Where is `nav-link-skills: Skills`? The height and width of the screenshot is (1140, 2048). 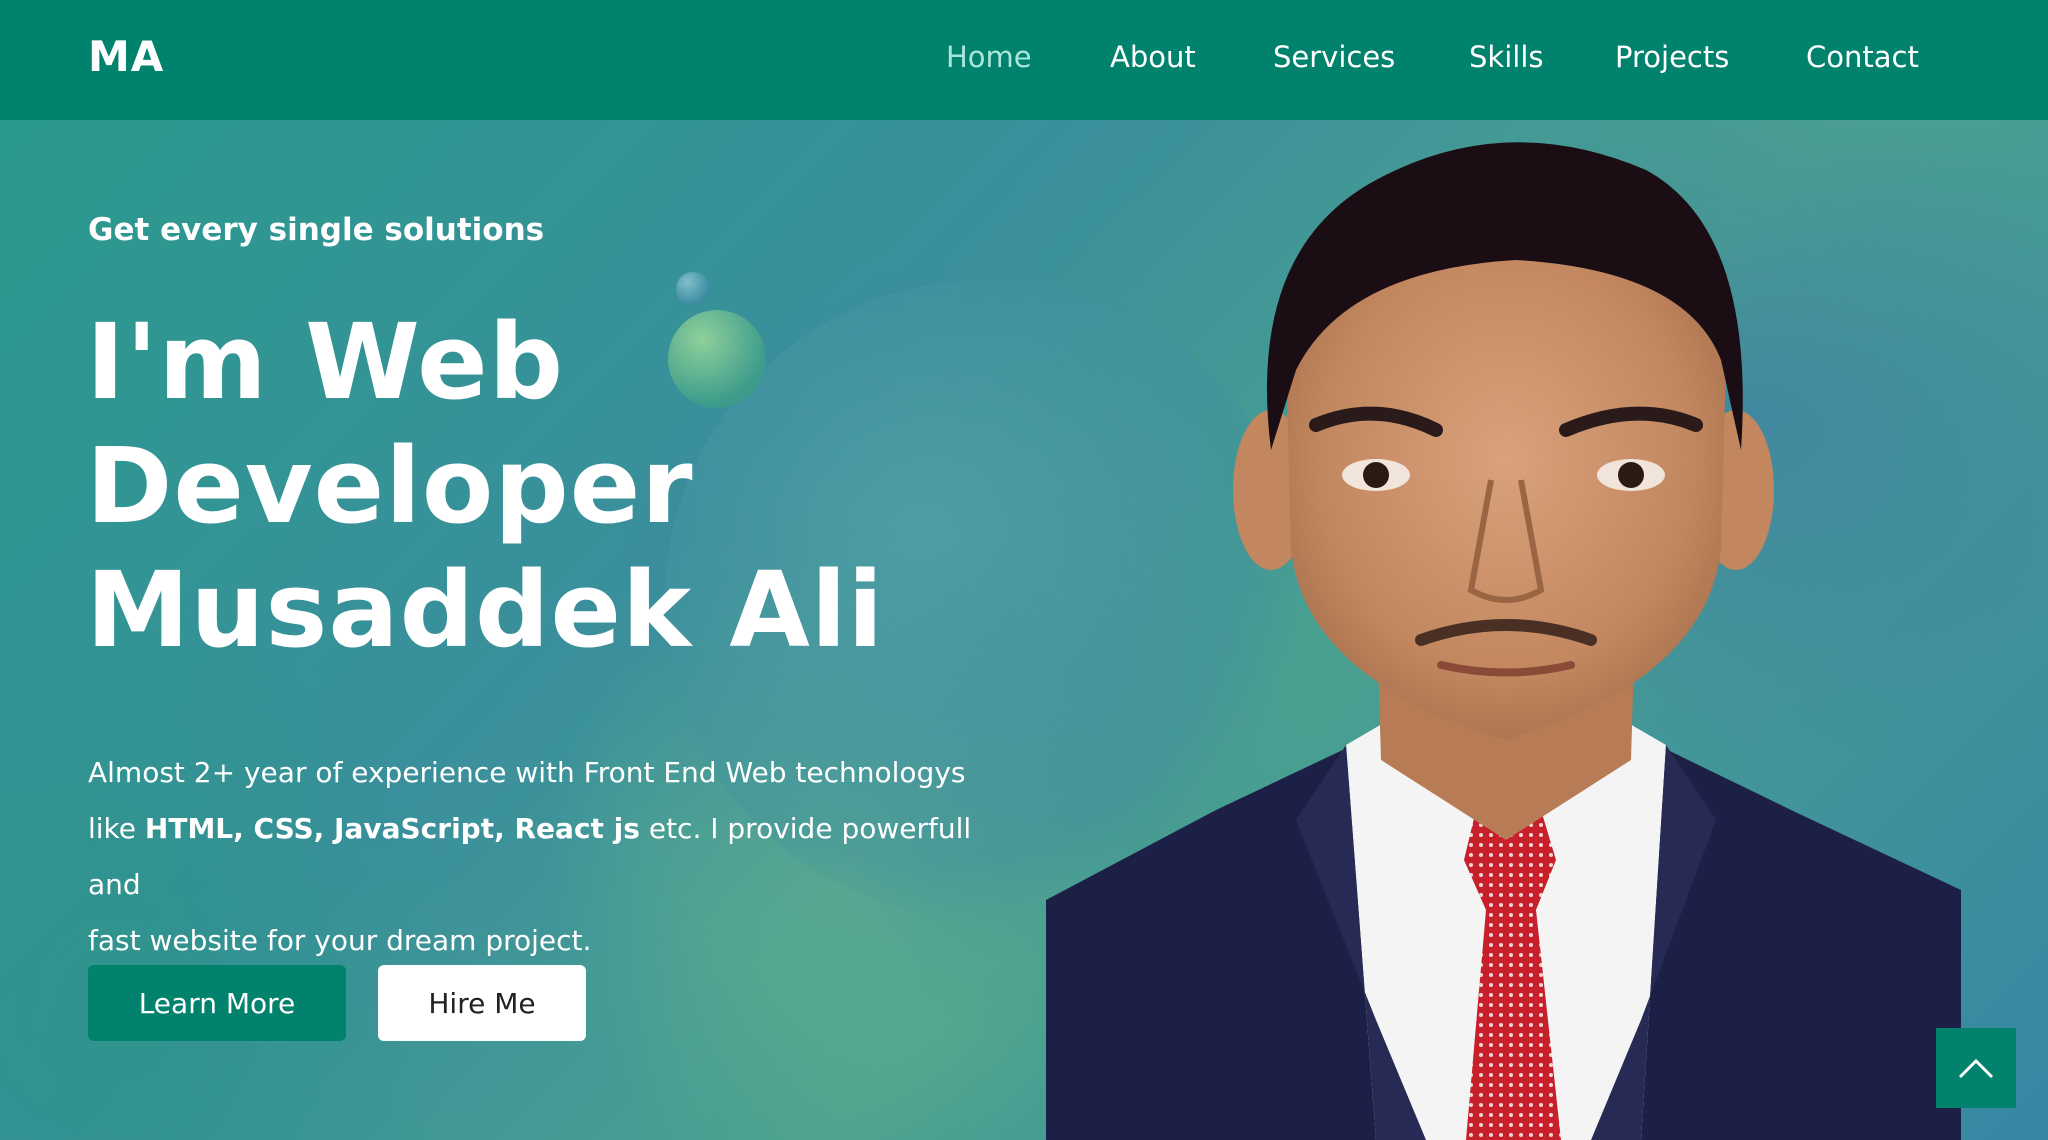
nav-link-skills: Skills is located at coordinates (1506, 57).